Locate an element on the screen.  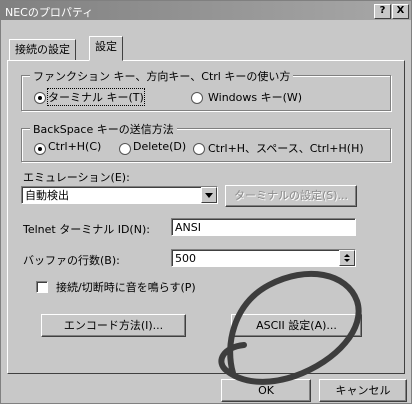
tab-connection: 接続の設定 is located at coordinates (42, 50).